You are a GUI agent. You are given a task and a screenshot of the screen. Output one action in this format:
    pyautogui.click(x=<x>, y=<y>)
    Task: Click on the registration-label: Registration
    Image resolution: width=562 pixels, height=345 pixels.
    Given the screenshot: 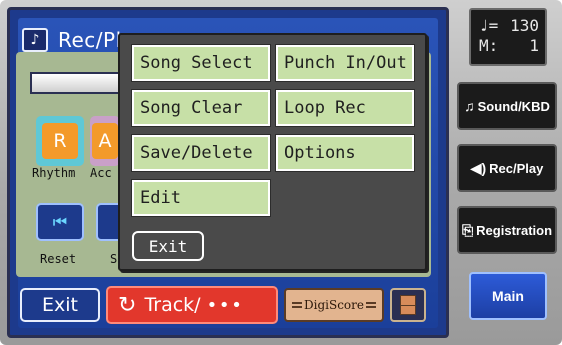 What is the action you would take?
    pyautogui.click(x=514, y=230)
    